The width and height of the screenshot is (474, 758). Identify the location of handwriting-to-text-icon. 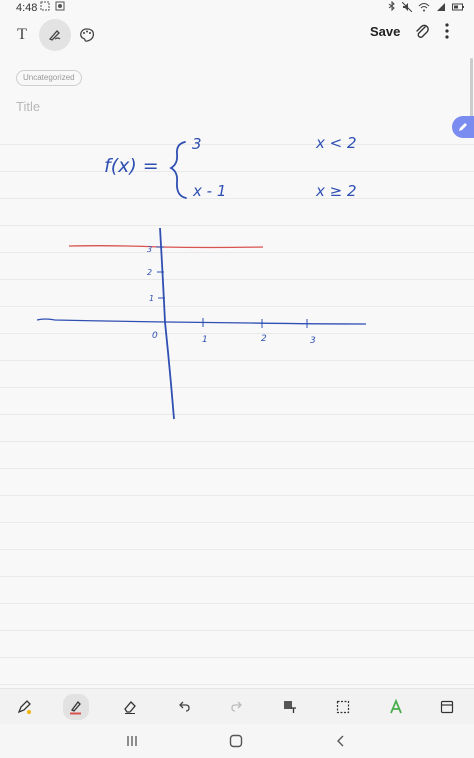
(396, 706).